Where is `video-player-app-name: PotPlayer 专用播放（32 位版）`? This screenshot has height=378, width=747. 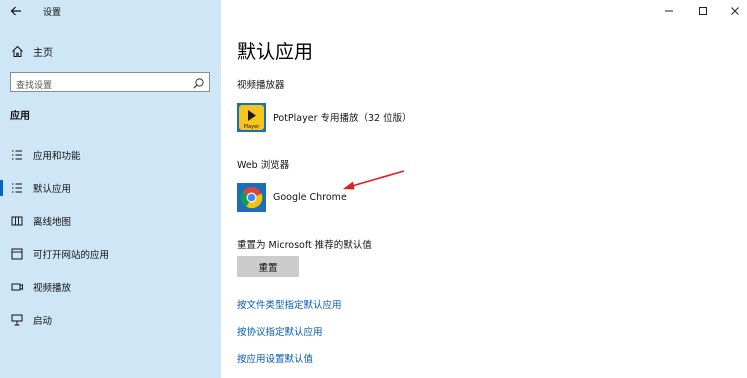 video-player-app-name: PotPlayer 专用播放（32 位版） is located at coordinates (342, 118).